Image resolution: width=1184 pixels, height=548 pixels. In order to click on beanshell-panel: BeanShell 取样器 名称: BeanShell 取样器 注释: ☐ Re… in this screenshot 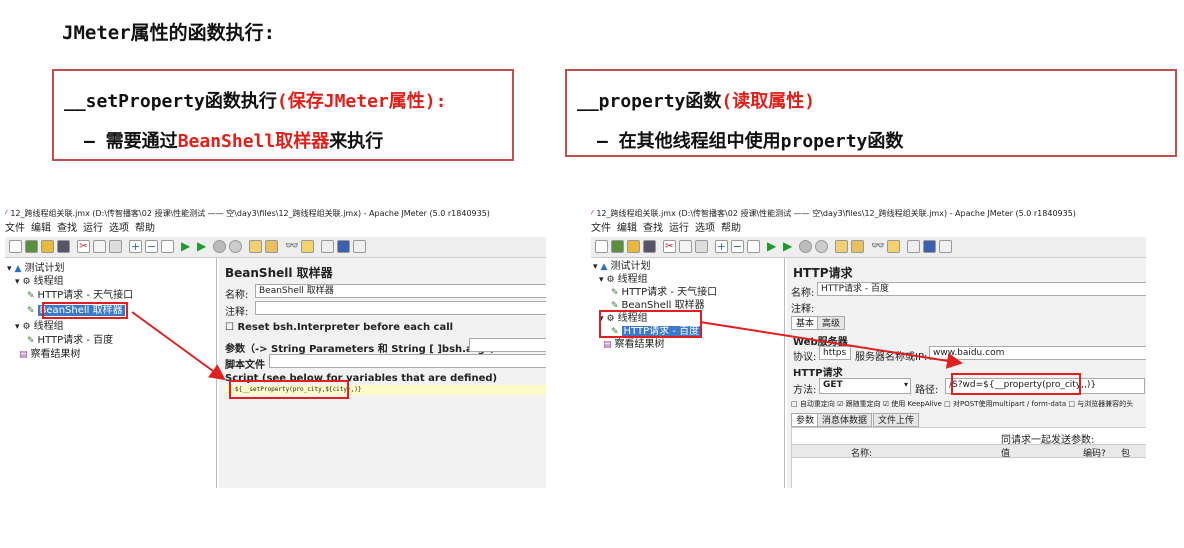, I will do `click(382, 373)`.